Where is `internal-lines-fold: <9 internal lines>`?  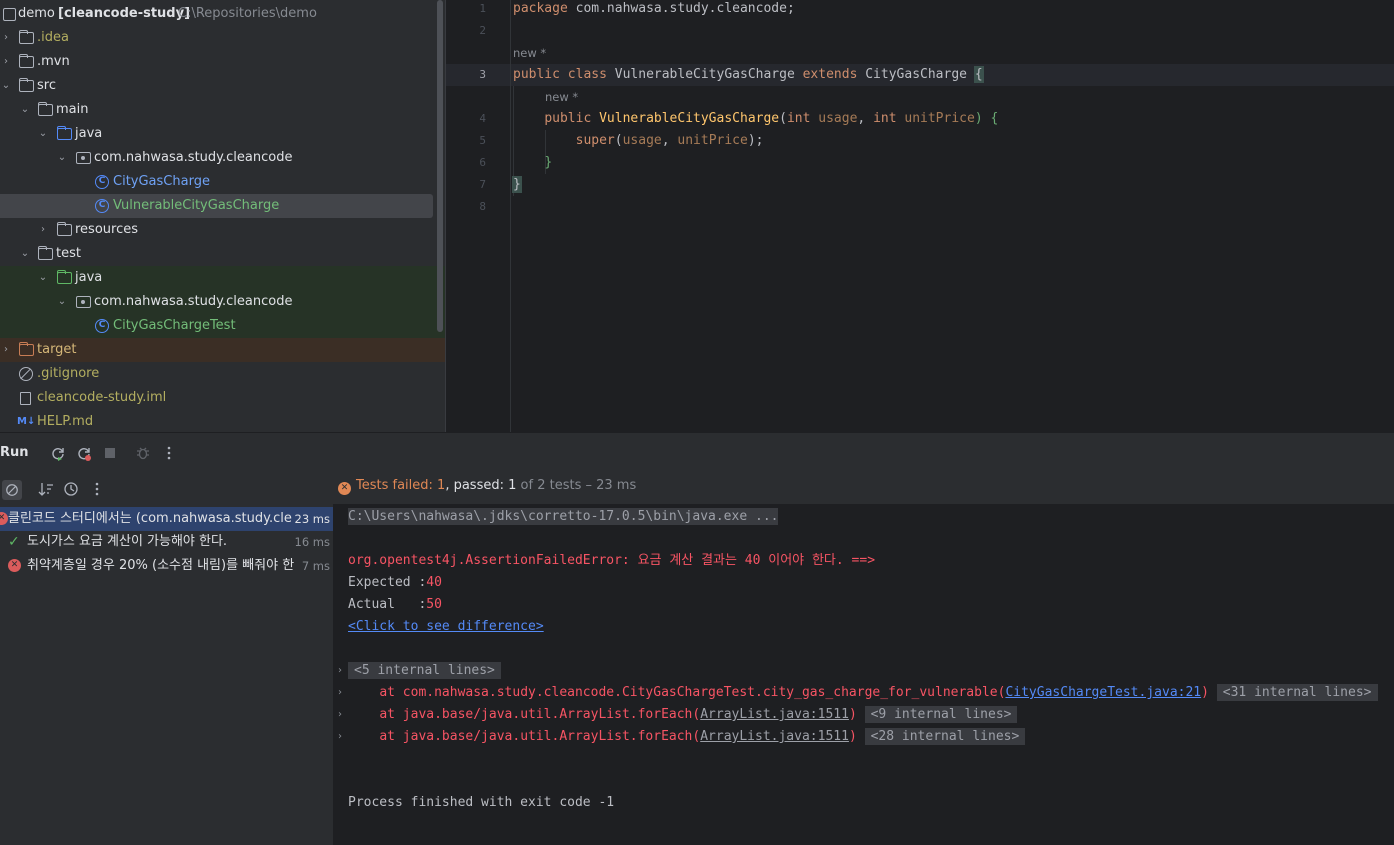 internal-lines-fold: <9 internal lines> is located at coordinates (941, 714).